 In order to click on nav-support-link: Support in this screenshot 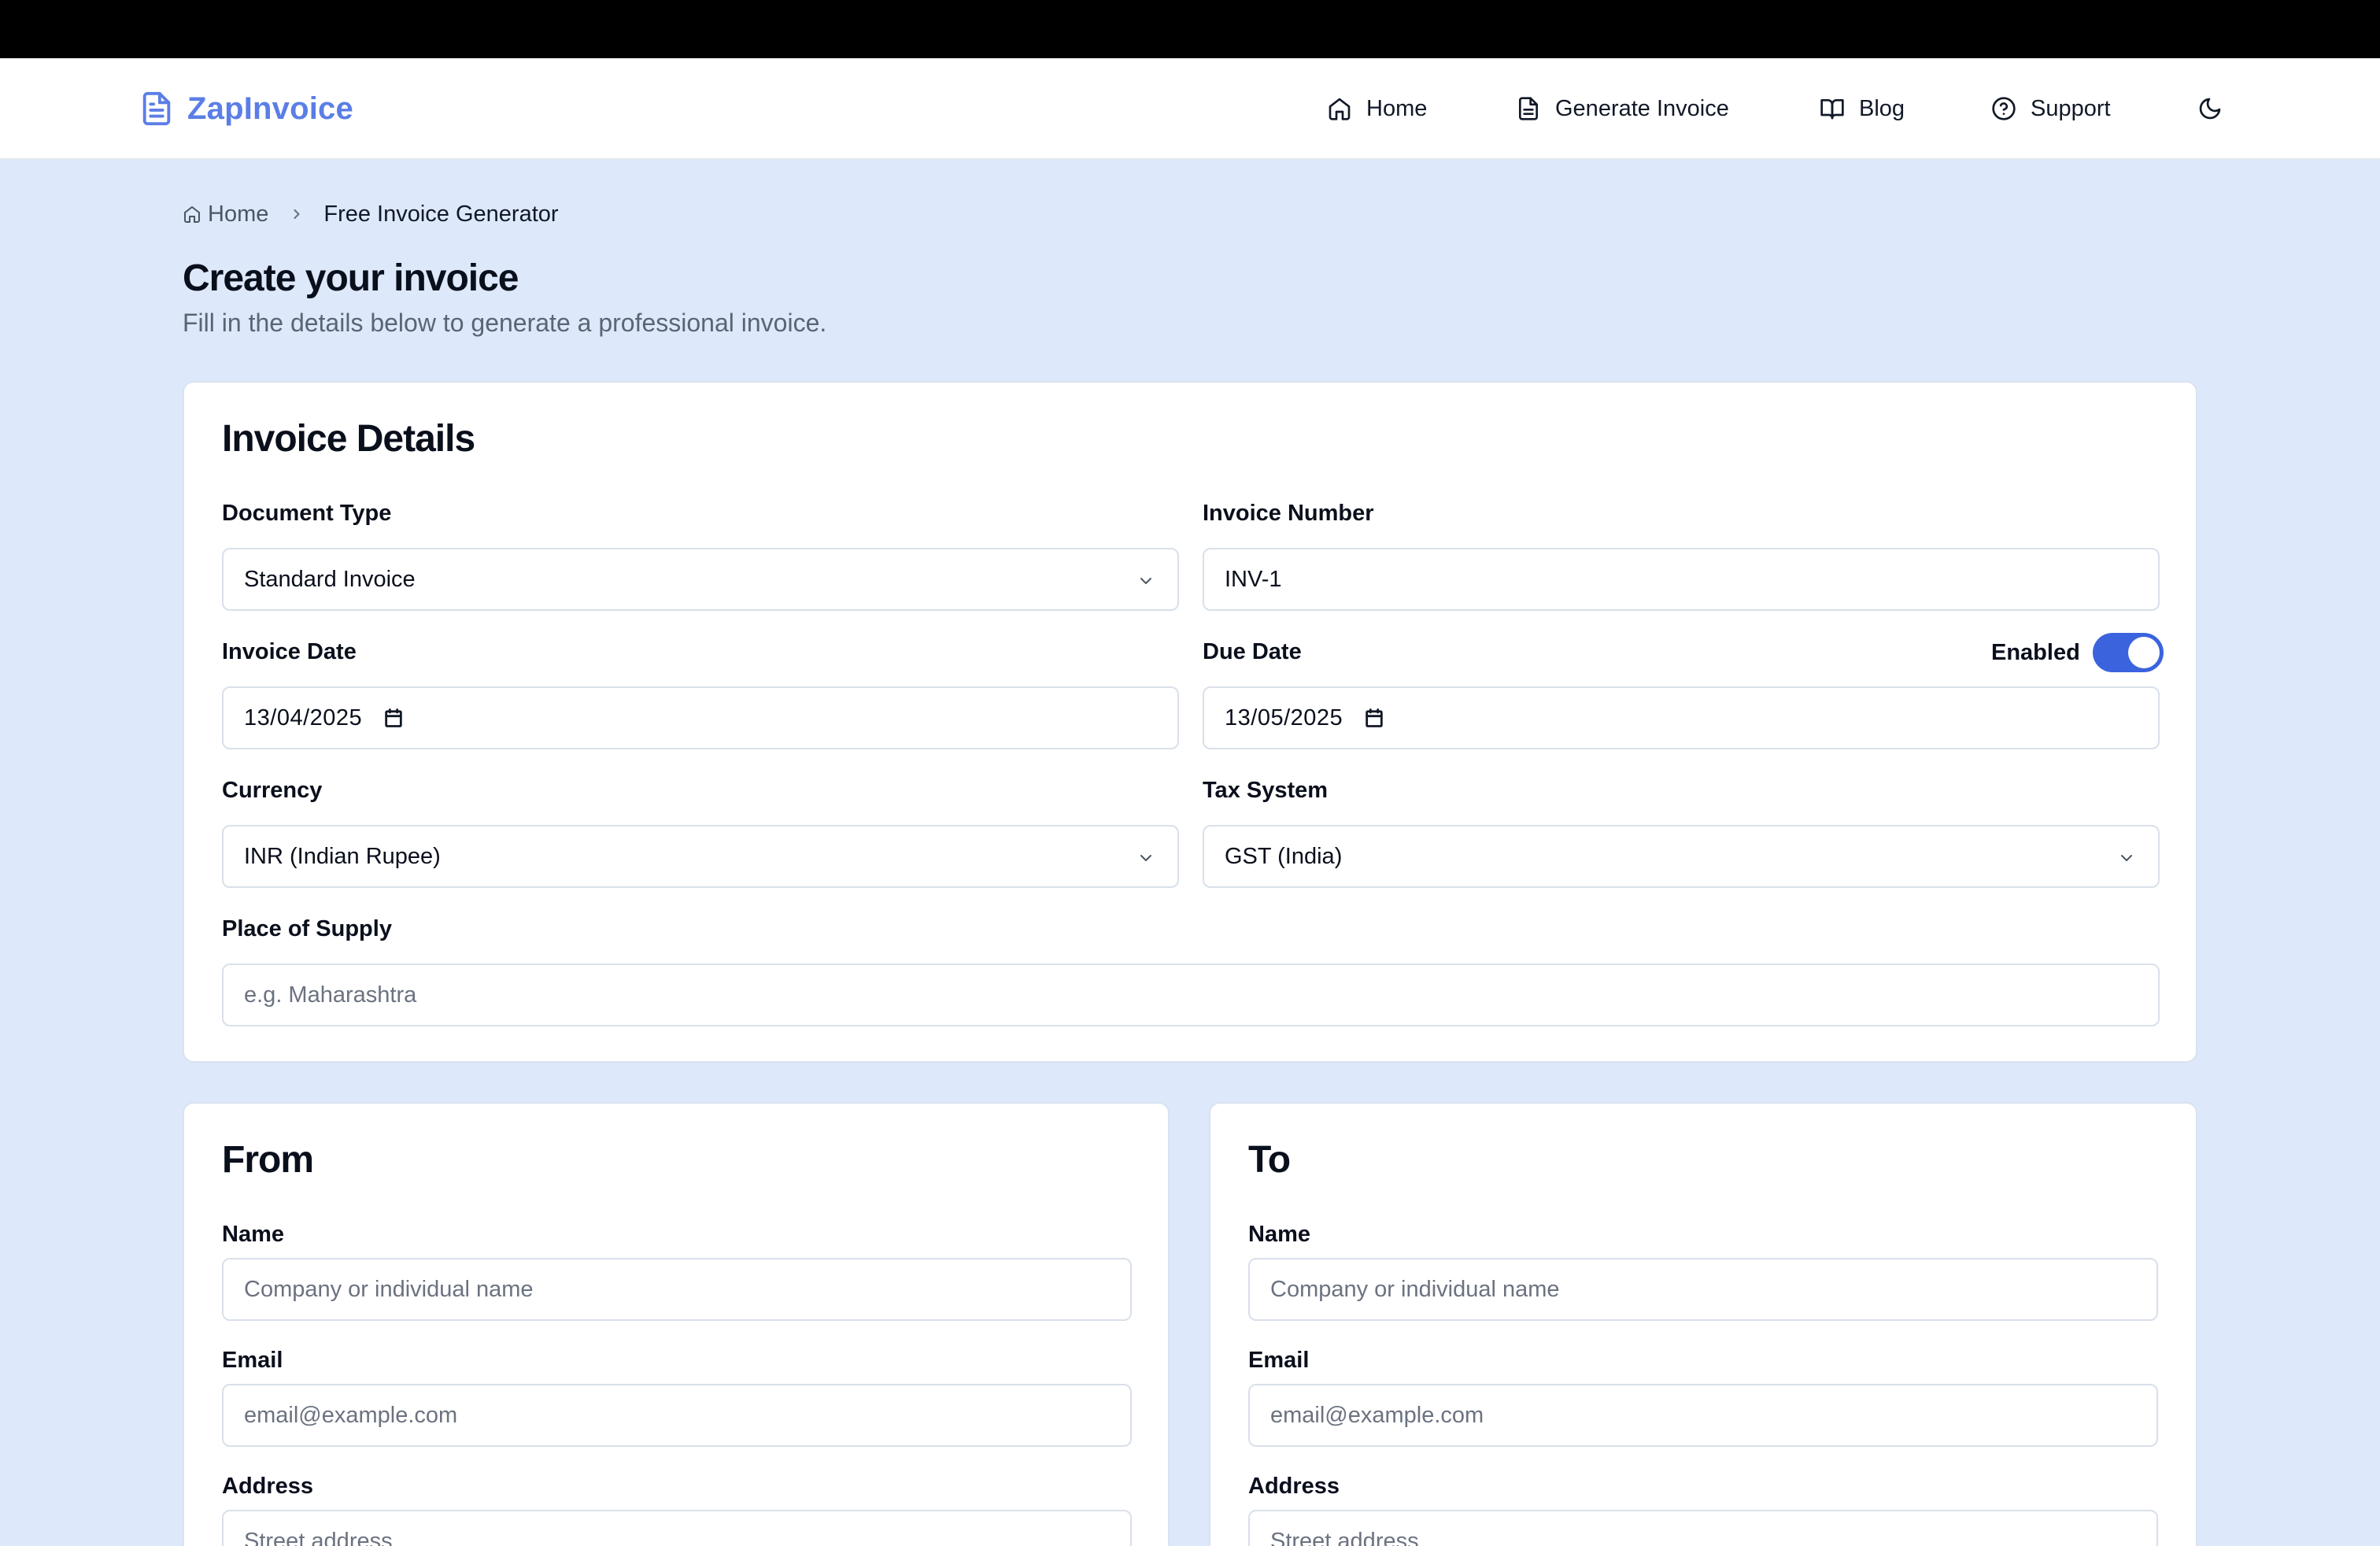, I will do `click(2051, 109)`.